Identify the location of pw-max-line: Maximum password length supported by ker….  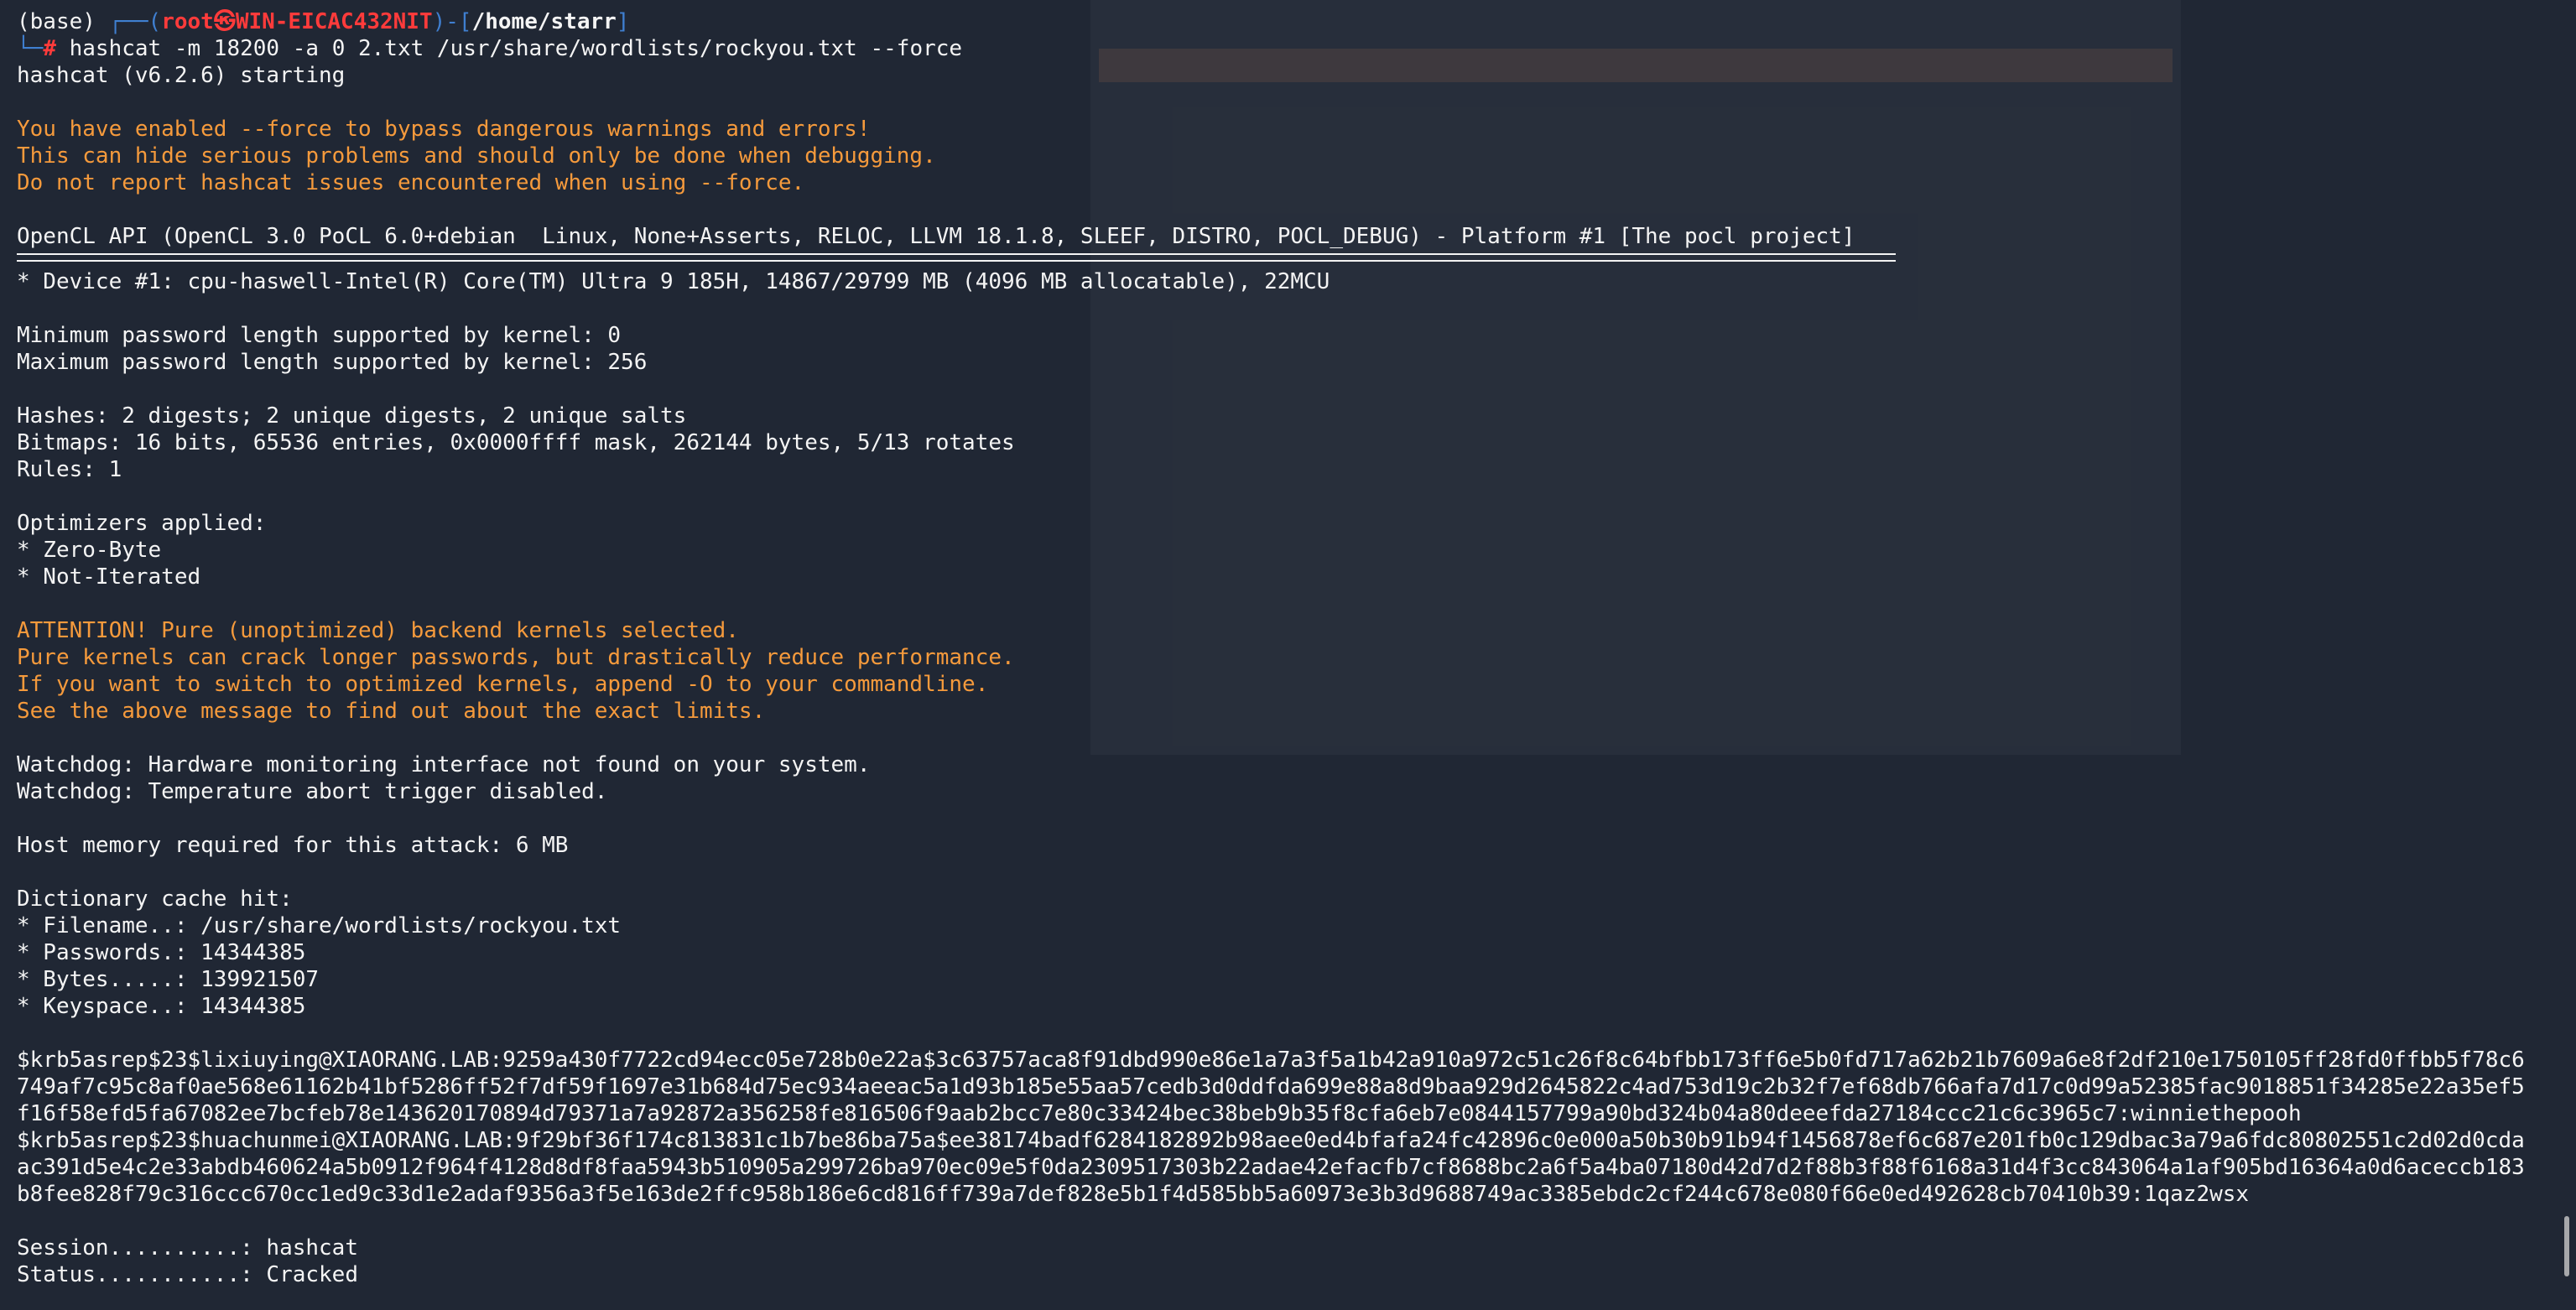
(332, 362).